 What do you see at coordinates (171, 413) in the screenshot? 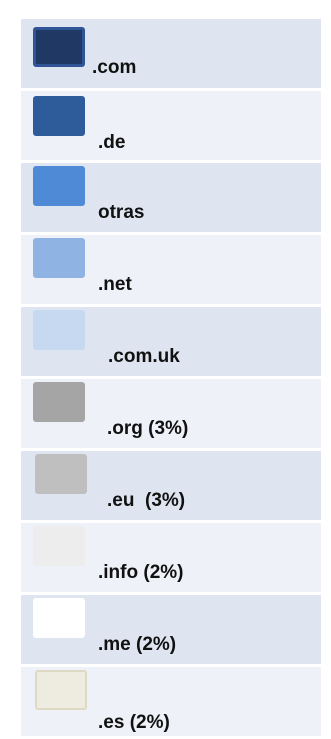
I see `legend-row-org: .org (3%)` at bounding box center [171, 413].